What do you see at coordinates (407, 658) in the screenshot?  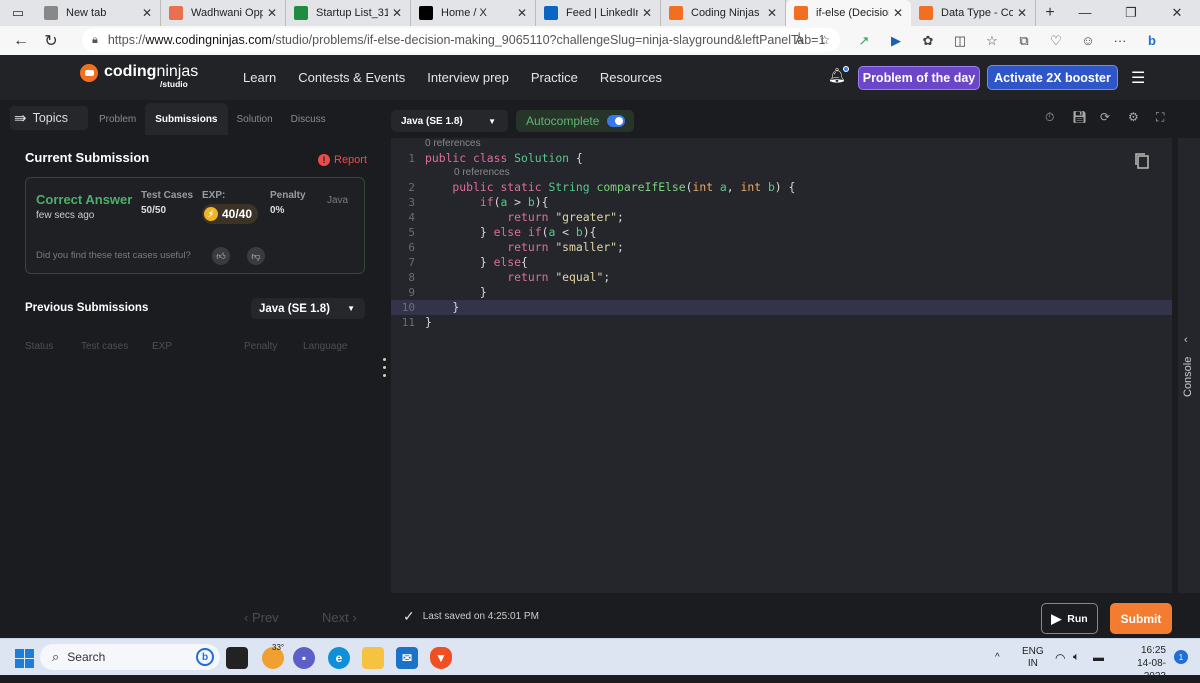 I see `mail-icon: ✉` at bounding box center [407, 658].